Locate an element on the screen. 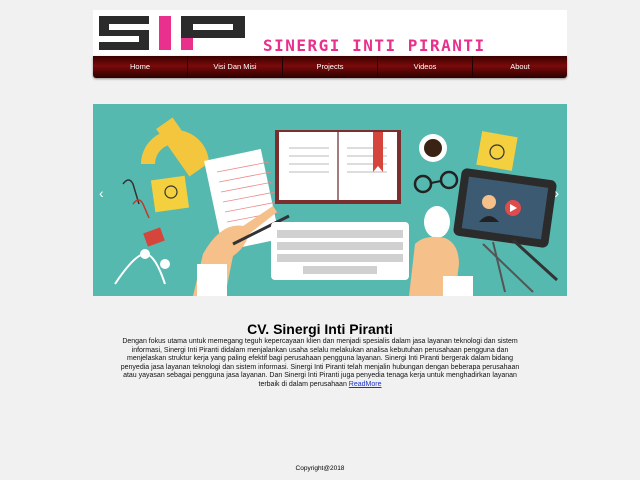 The width and height of the screenshot is (640, 480). footer-copyright: Copyright@2018 is located at coordinates (320, 468).